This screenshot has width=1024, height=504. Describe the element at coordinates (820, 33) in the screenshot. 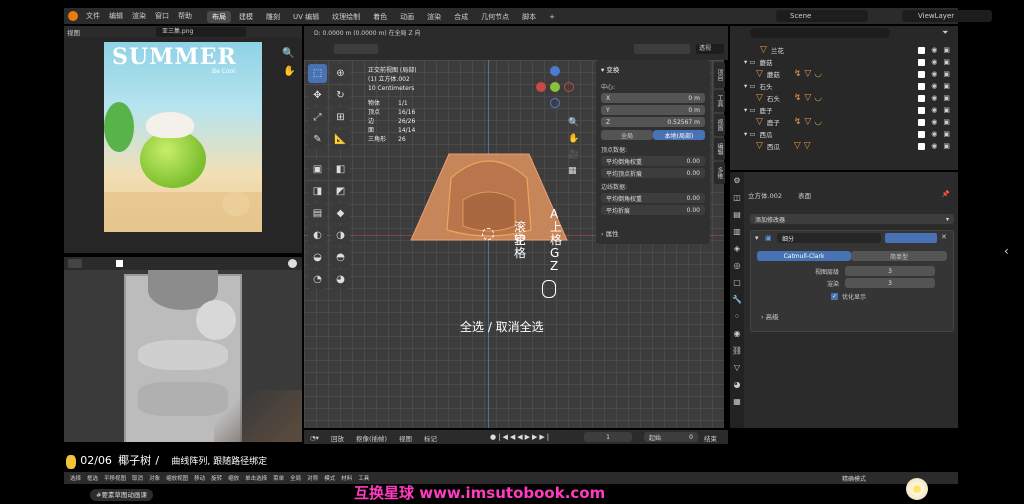

I see `outliner-search` at that location.